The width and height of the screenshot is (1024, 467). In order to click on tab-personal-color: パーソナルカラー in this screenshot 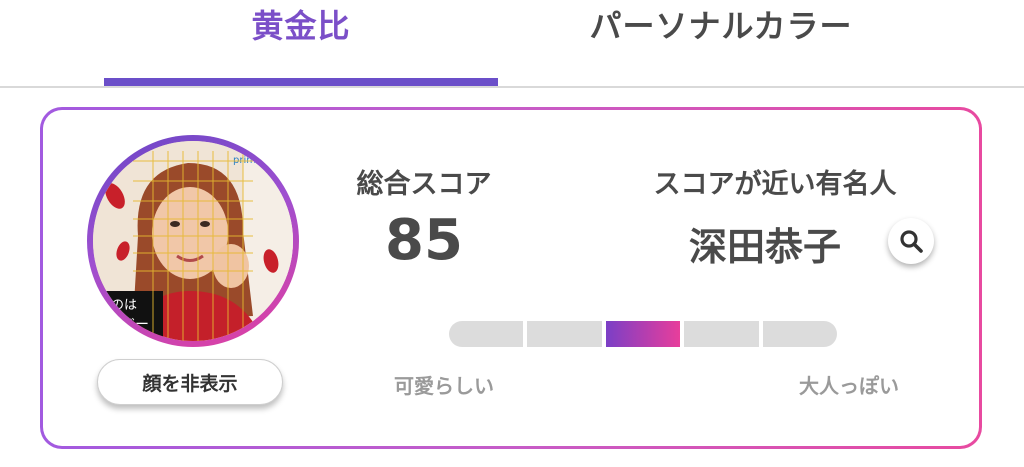, I will do `click(721, 44)`.